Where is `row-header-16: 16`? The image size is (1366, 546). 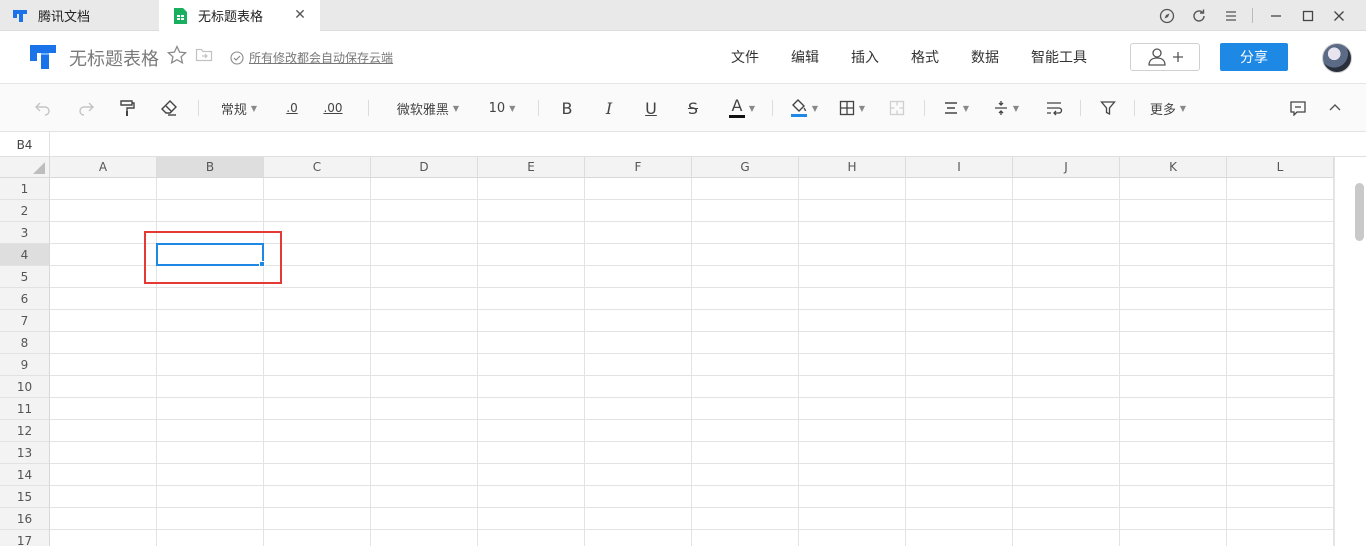
row-header-16: 16 is located at coordinates (25, 519).